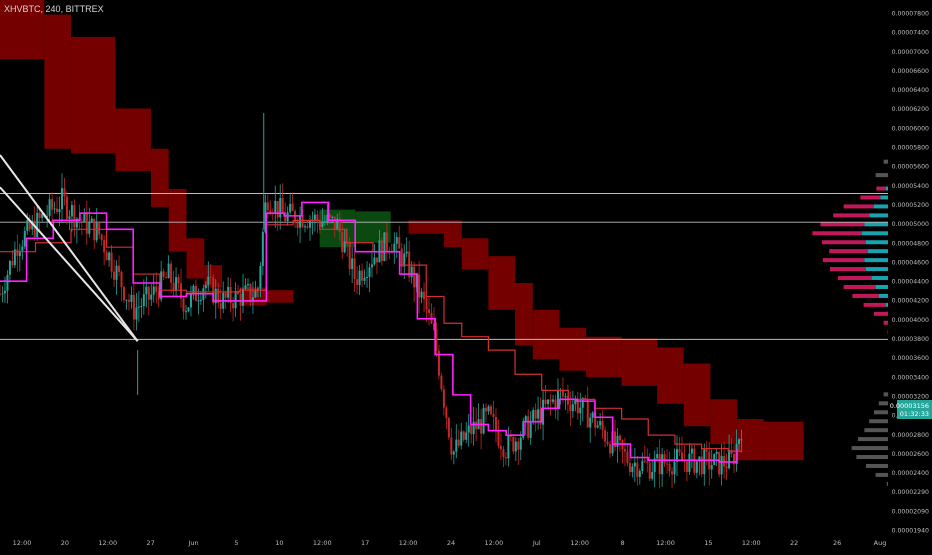 This screenshot has height=555, width=932. I want to click on time-tick-label: 10, so click(279, 543).